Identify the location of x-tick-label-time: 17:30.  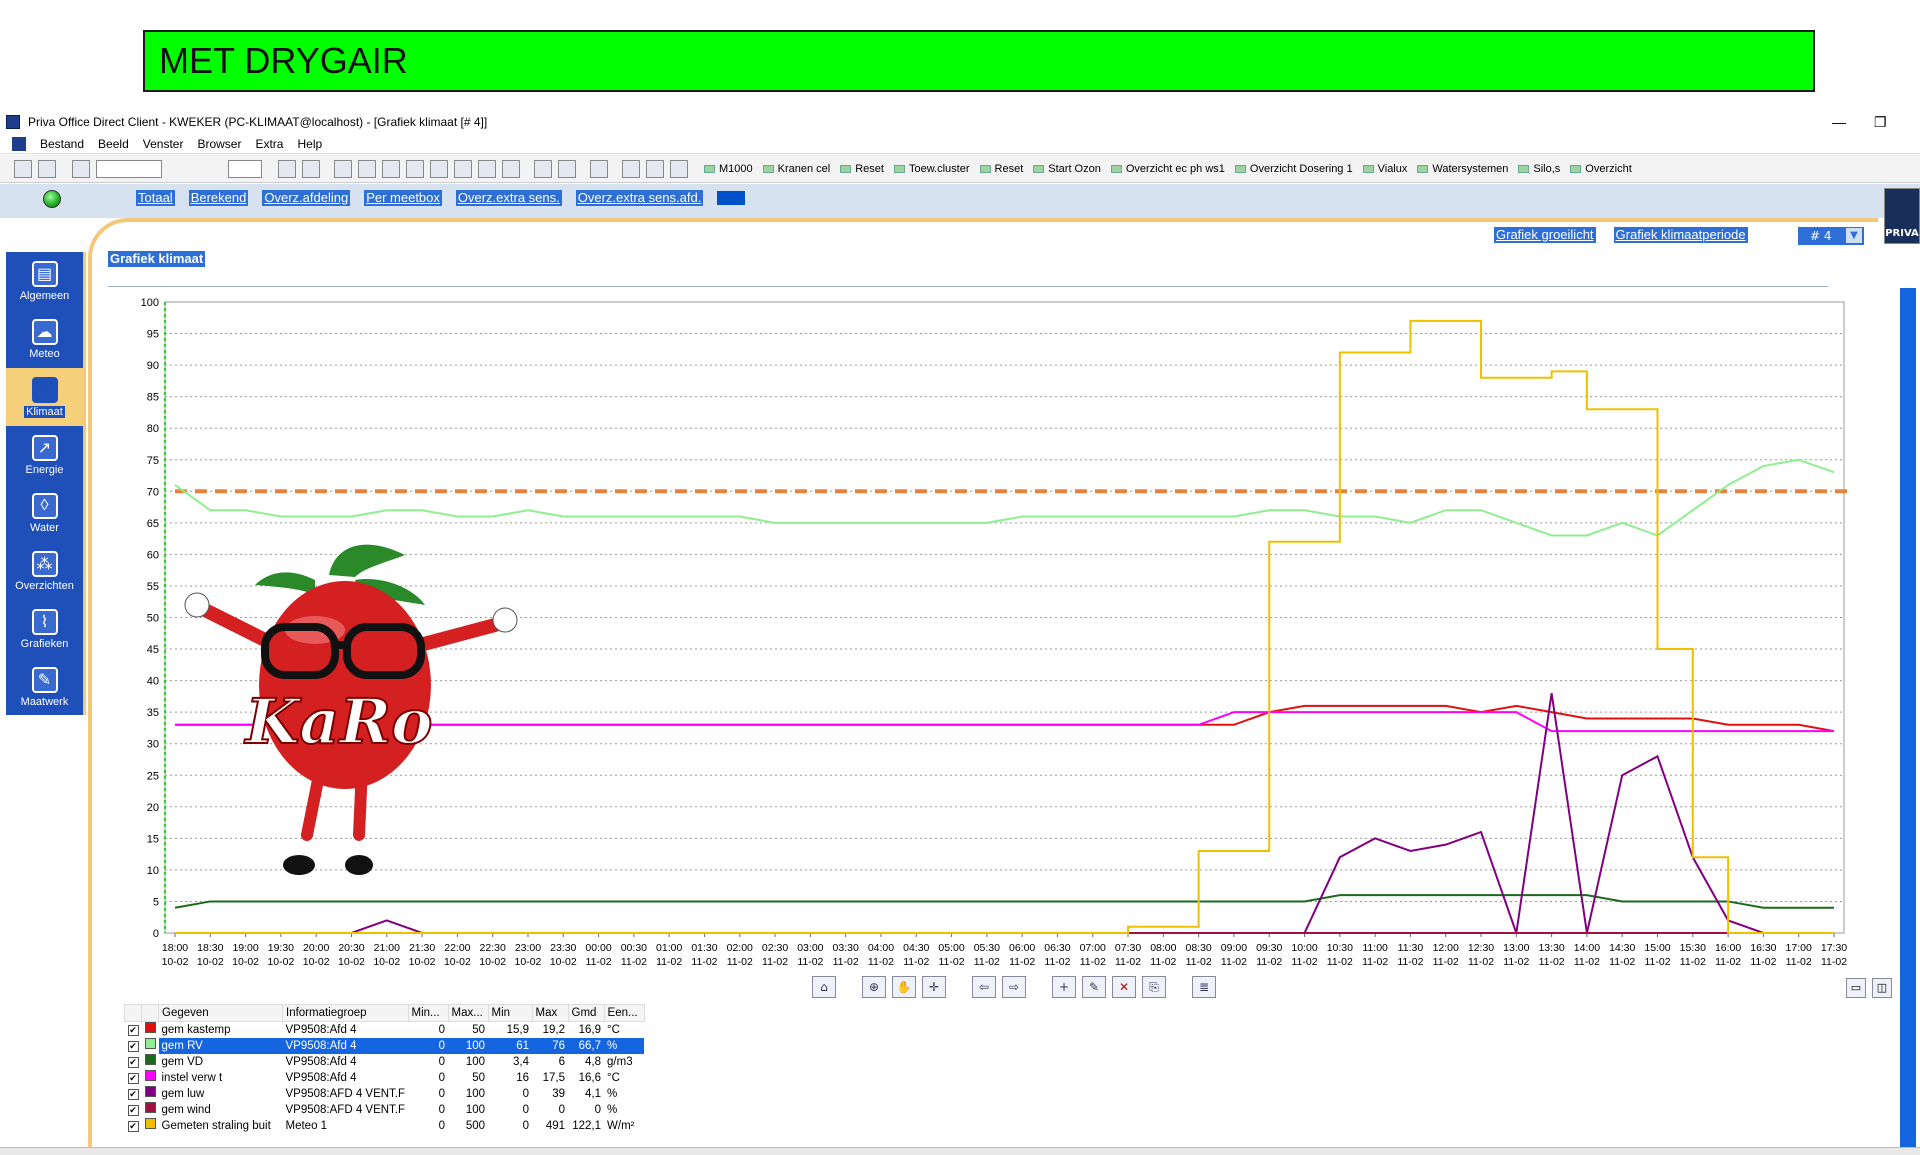
(1834, 948).